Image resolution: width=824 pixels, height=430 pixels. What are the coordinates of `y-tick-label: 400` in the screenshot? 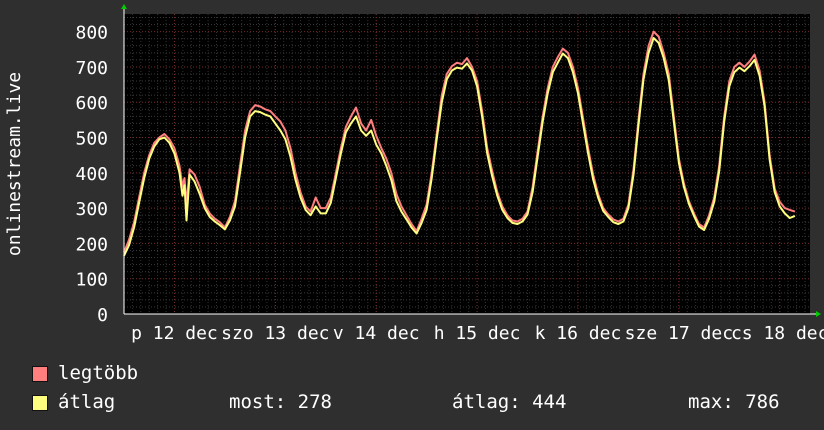 It's located at (91, 174).